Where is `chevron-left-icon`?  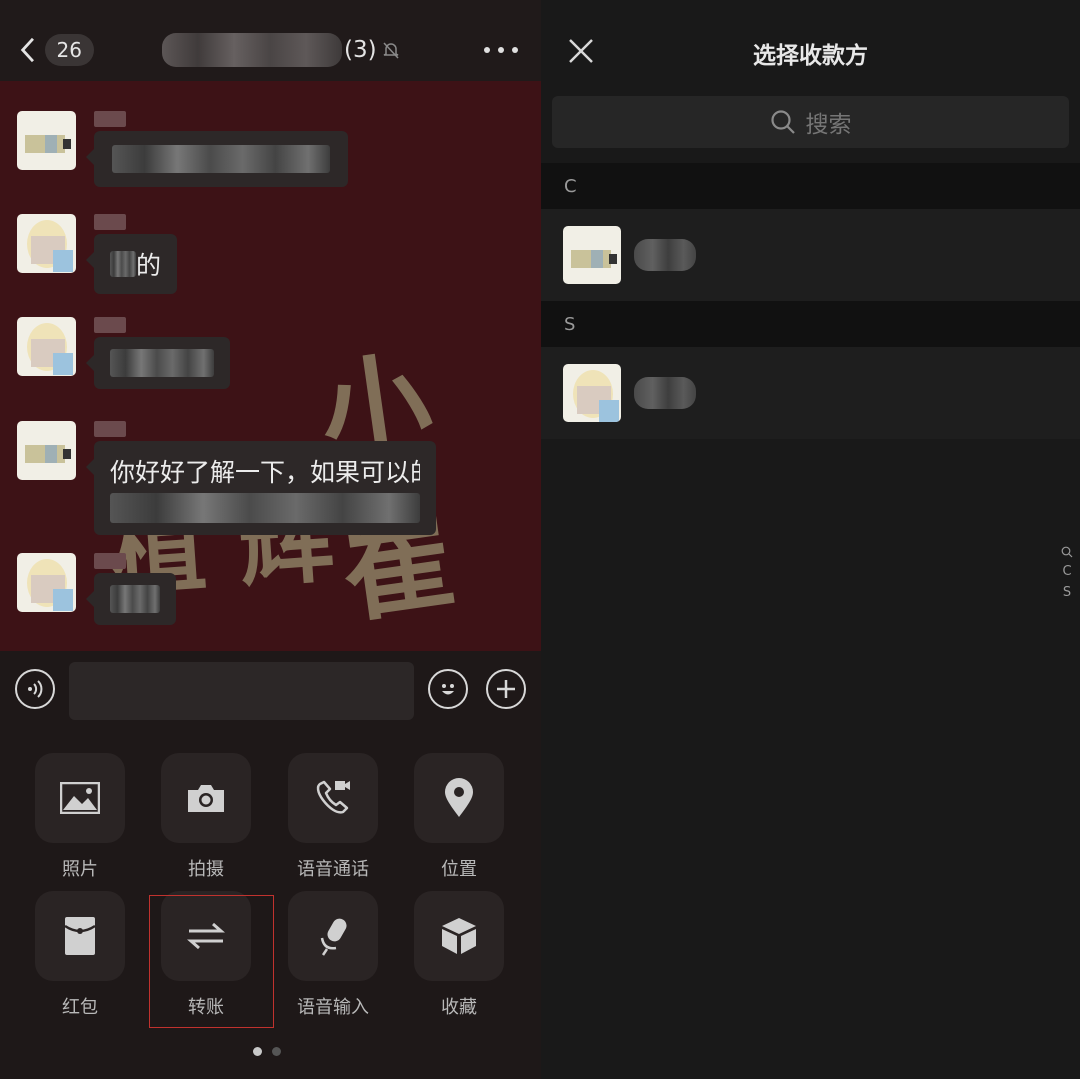
chevron-left-icon is located at coordinates (27, 50).